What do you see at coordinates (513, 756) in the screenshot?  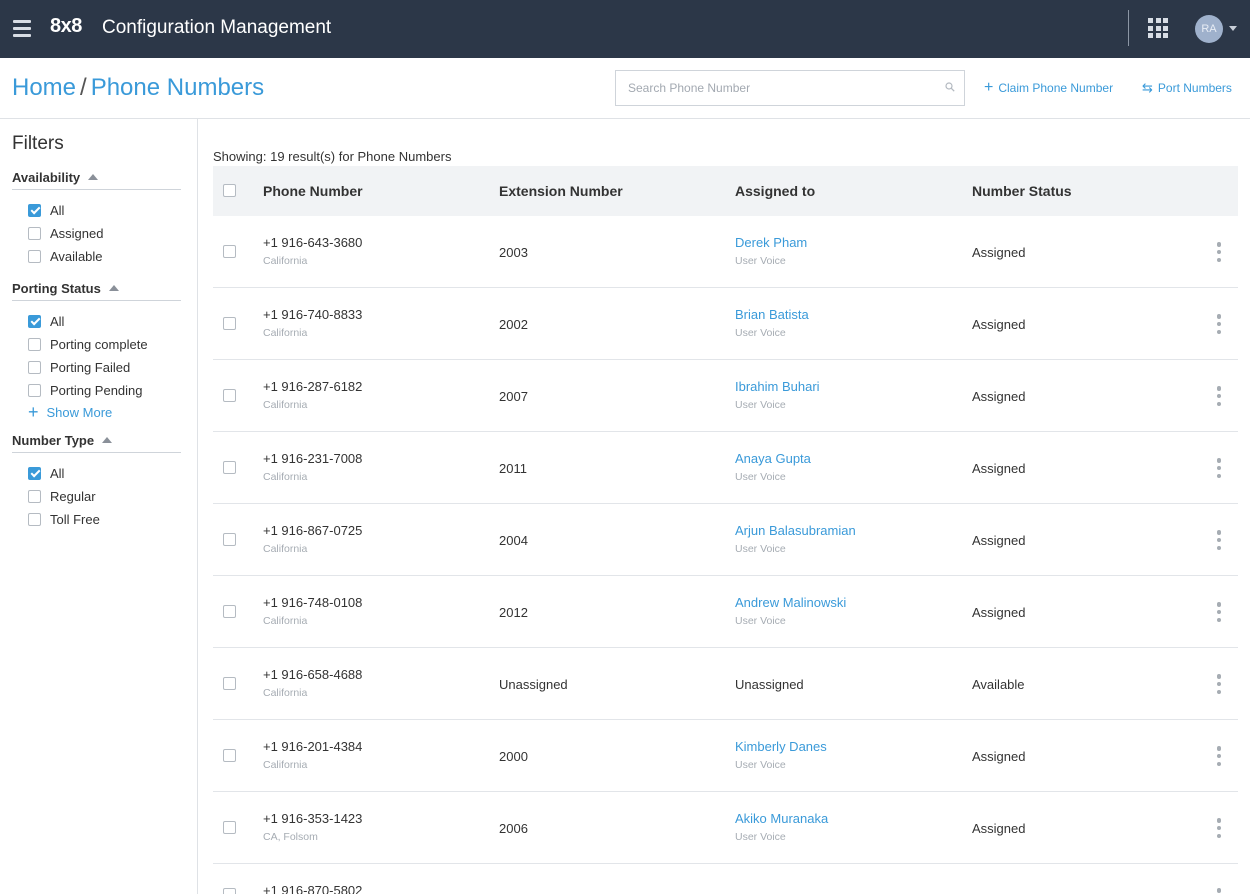 I see `extension-number: 2000` at bounding box center [513, 756].